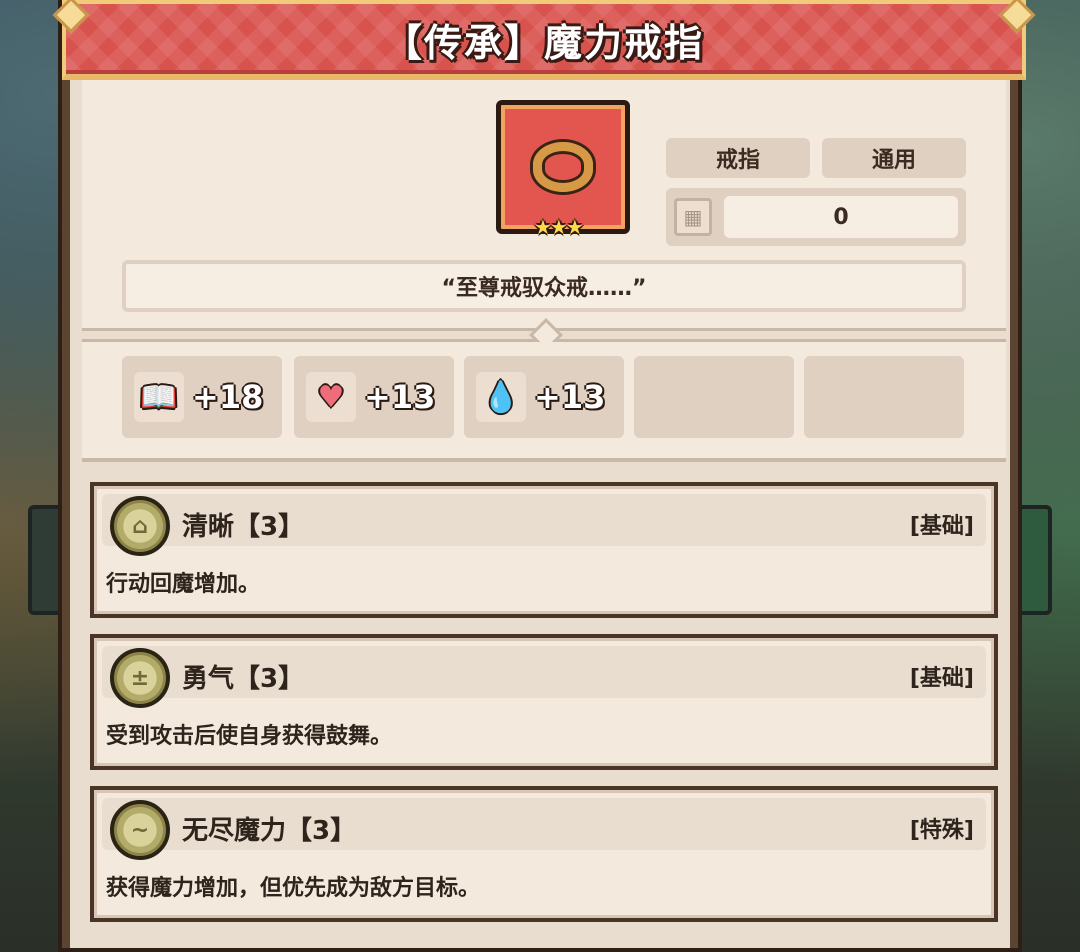  What do you see at coordinates (544, 335) in the screenshot?
I see `section-divider` at bounding box center [544, 335].